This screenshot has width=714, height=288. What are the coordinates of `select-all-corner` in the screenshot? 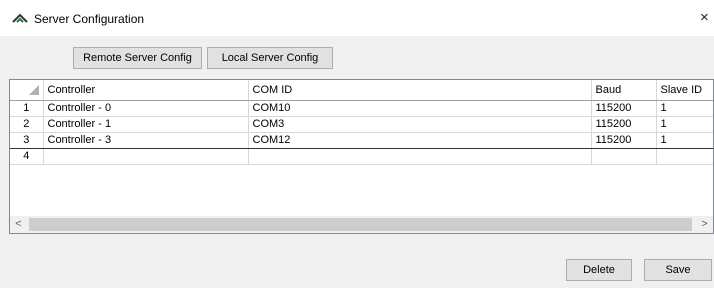 It's located at (27, 90).